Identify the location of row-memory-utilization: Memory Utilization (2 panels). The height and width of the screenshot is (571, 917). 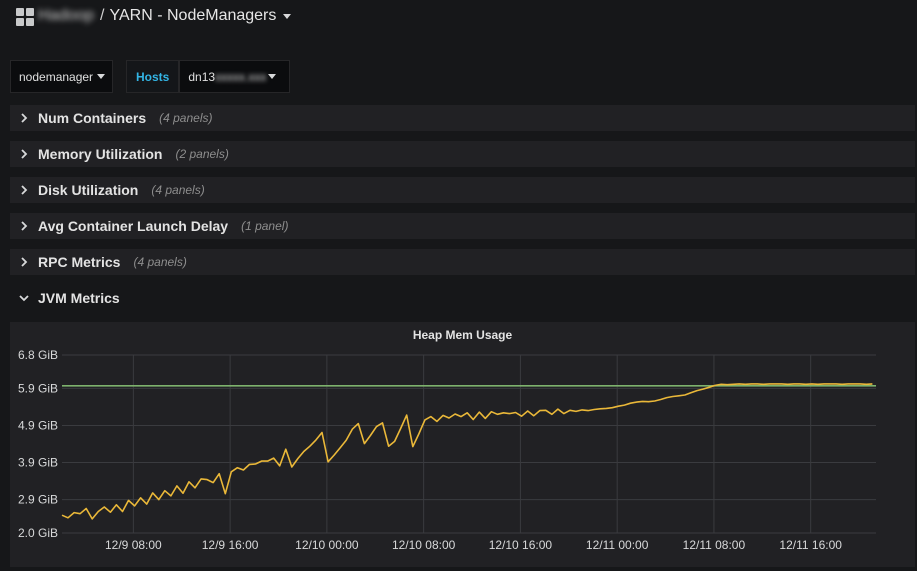
(462, 154).